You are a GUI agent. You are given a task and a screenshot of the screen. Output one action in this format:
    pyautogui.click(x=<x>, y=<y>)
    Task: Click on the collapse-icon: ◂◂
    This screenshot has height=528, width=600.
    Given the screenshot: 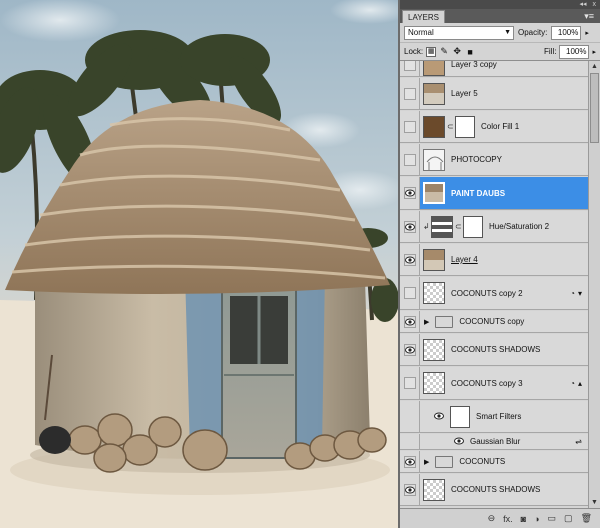 What is the action you would take?
    pyautogui.click(x=582, y=4)
    